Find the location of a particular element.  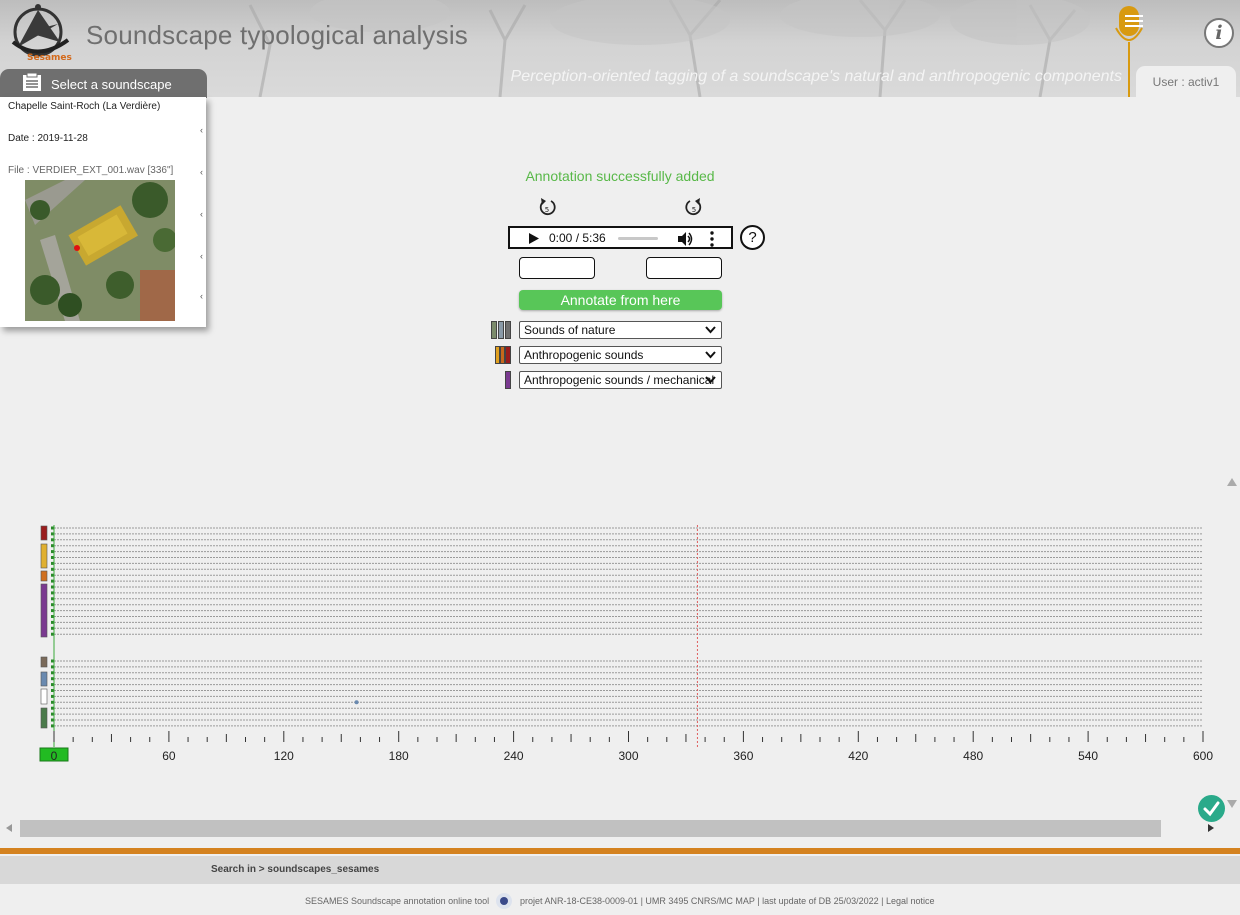

info-button: i is located at coordinates (1219, 33).